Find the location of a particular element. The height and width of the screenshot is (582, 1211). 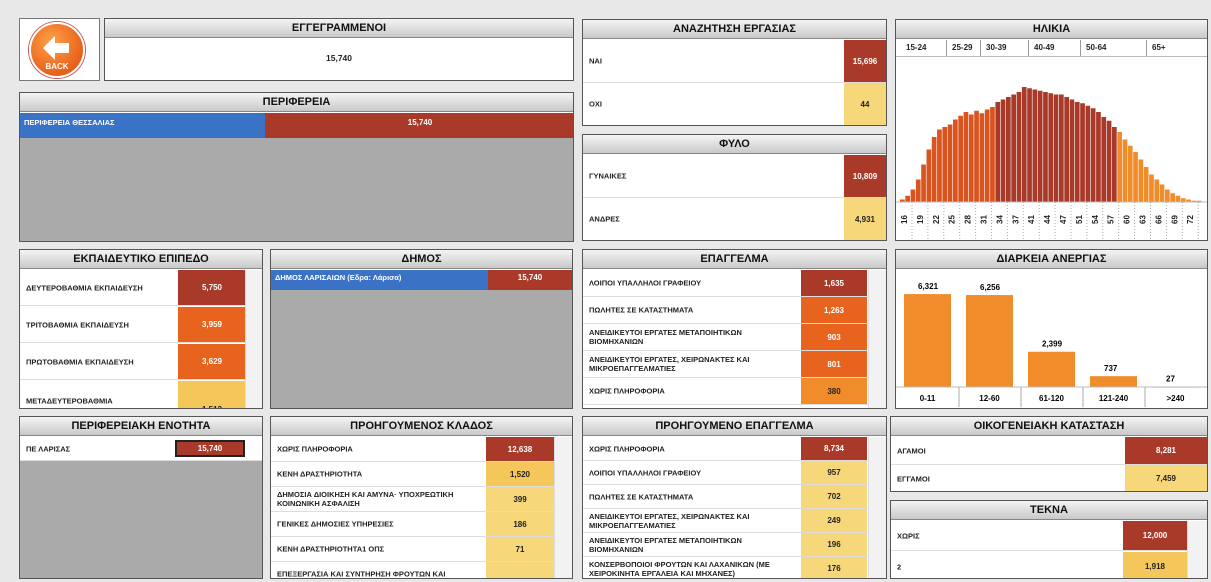

row-value: 12,638 is located at coordinates (520, 449).